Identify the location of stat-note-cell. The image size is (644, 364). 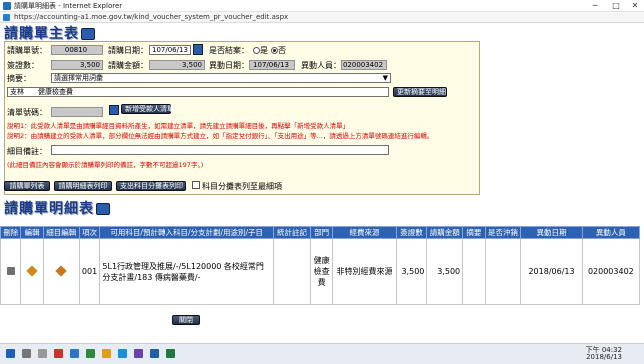
(292, 271).